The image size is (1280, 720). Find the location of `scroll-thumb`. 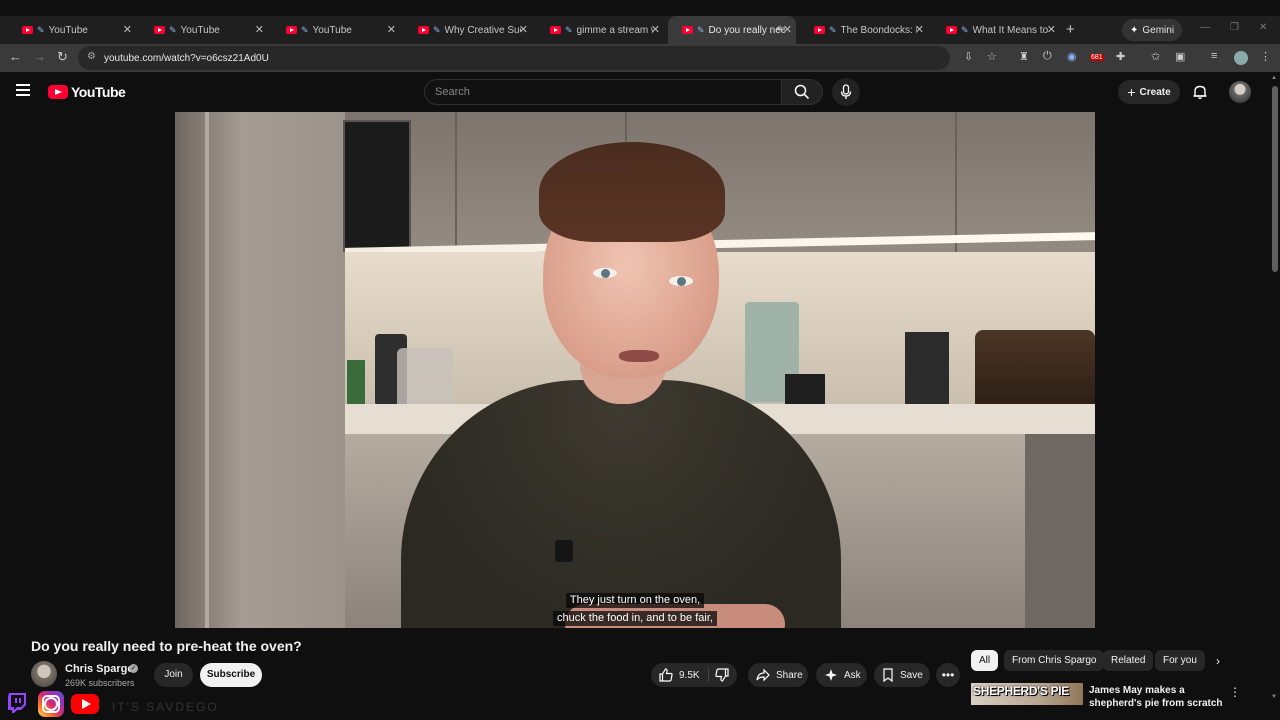

scroll-thumb is located at coordinates (1275, 179).